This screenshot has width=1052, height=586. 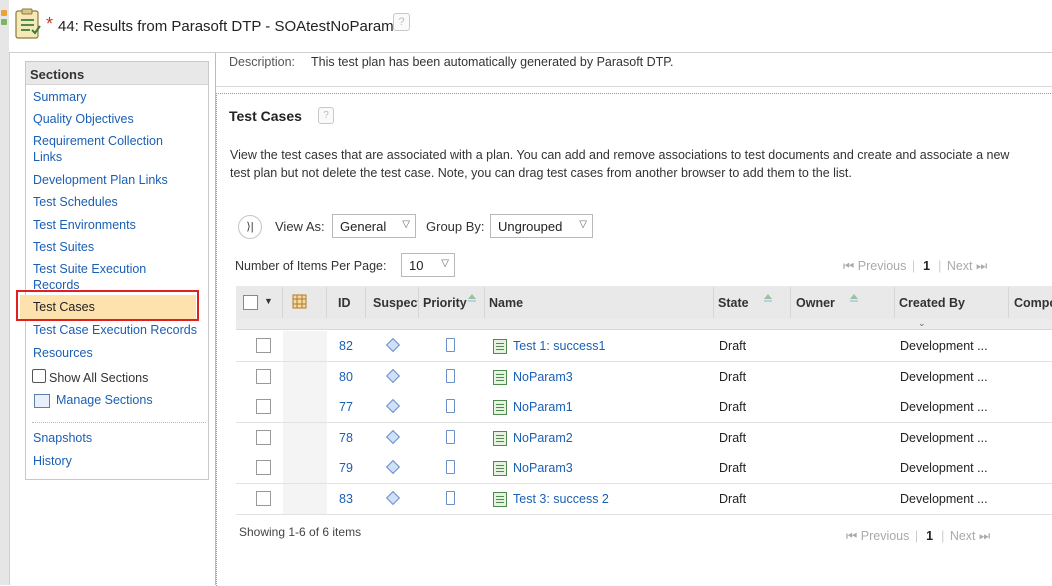 What do you see at coordinates (89, 269) in the screenshot?
I see `sidebar-item-test-suite-execution-records: Test Suite Execution` at bounding box center [89, 269].